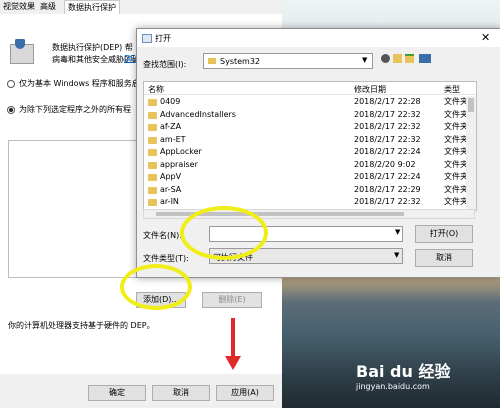 This screenshot has height=408, width=500. I want to click on list-item: AppV 2018/2/17 22:24 文件夹, so click(310, 177).